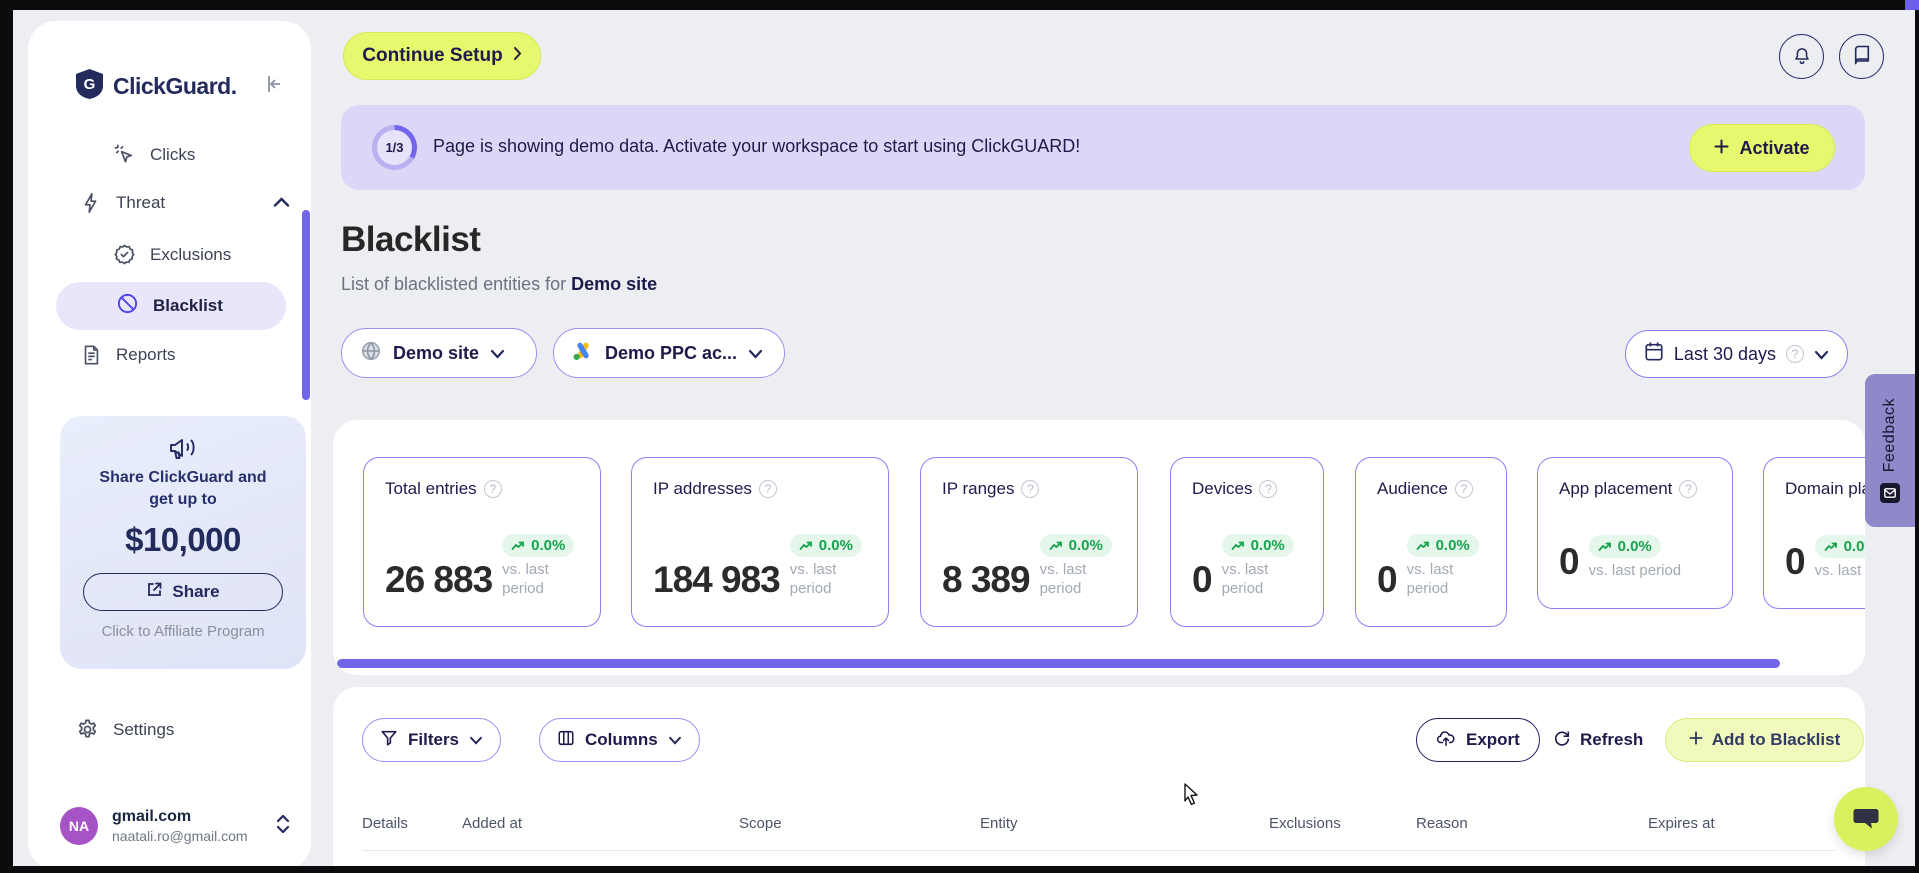 This screenshot has width=1919, height=873. I want to click on sidebar-item-settings: Settings, so click(125, 729).